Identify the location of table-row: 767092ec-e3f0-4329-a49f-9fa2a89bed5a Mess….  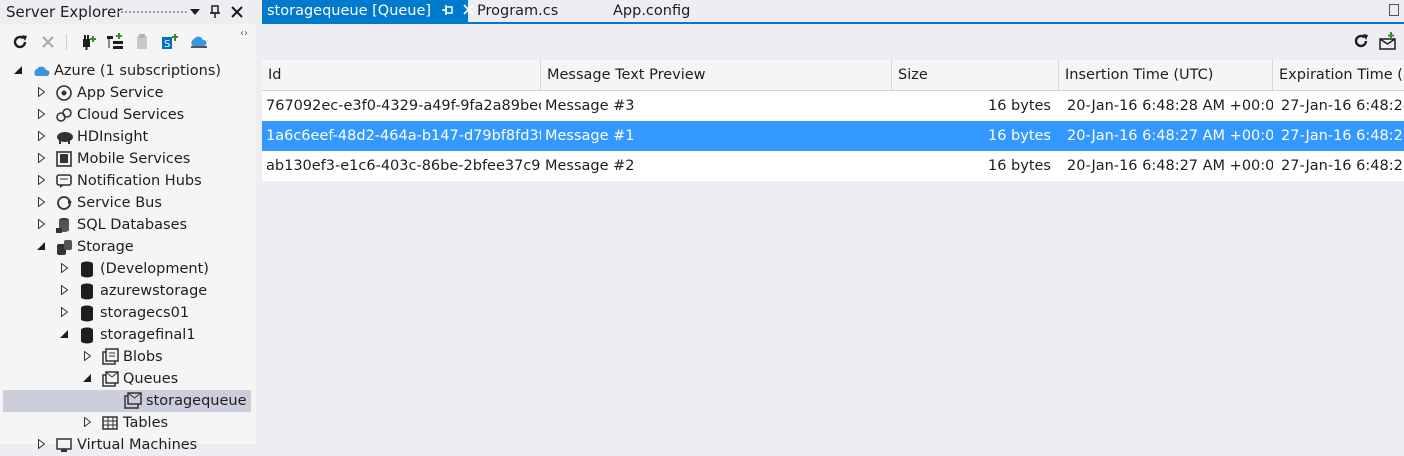
(833, 106).